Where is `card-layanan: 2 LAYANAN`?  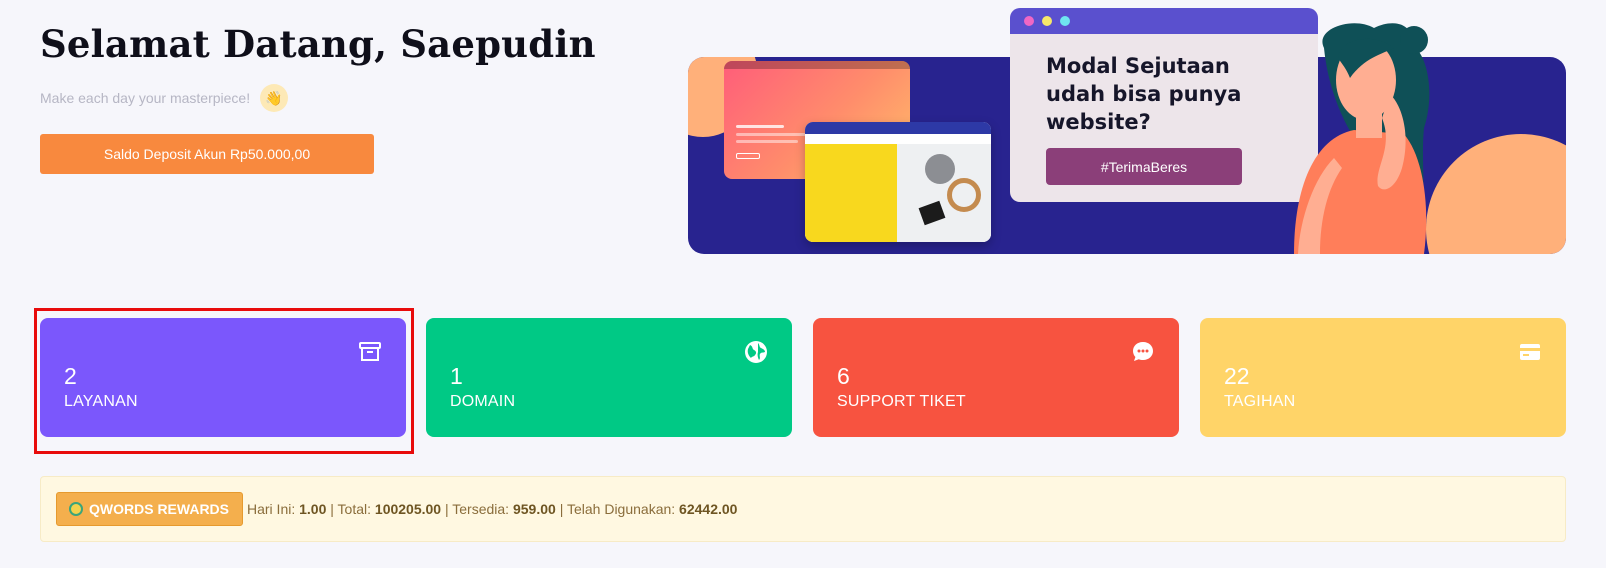
card-layanan: 2 LAYANAN is located at coordinates (223, 377).